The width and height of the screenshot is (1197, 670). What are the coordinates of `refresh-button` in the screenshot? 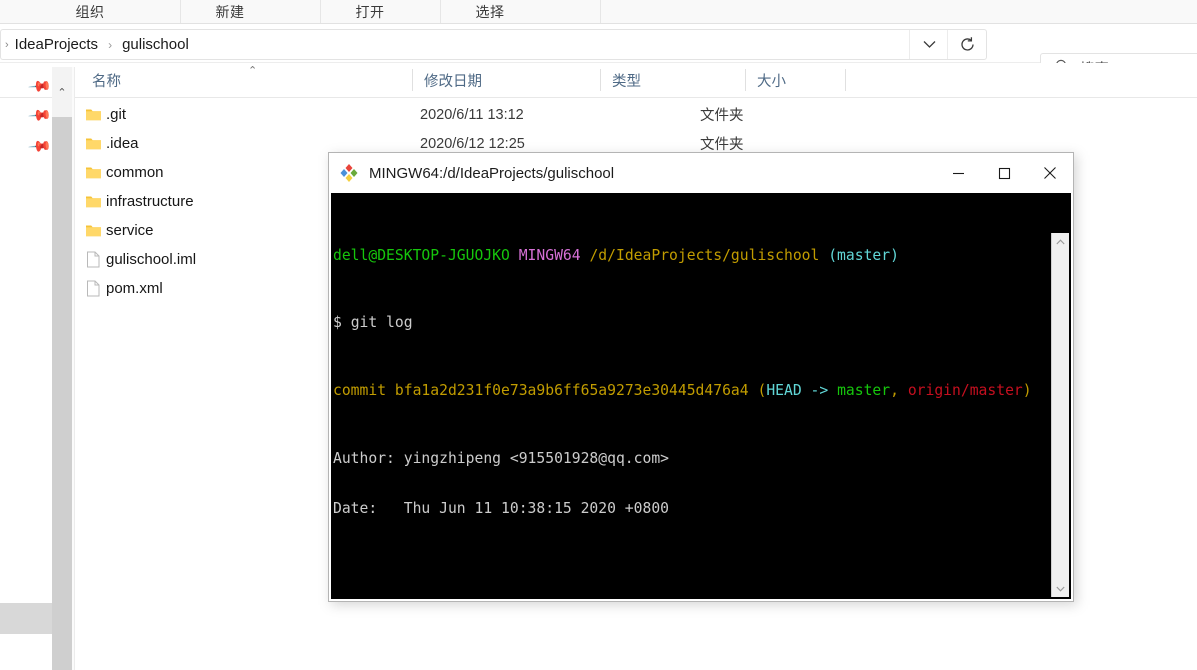 It's located at (966, 44).